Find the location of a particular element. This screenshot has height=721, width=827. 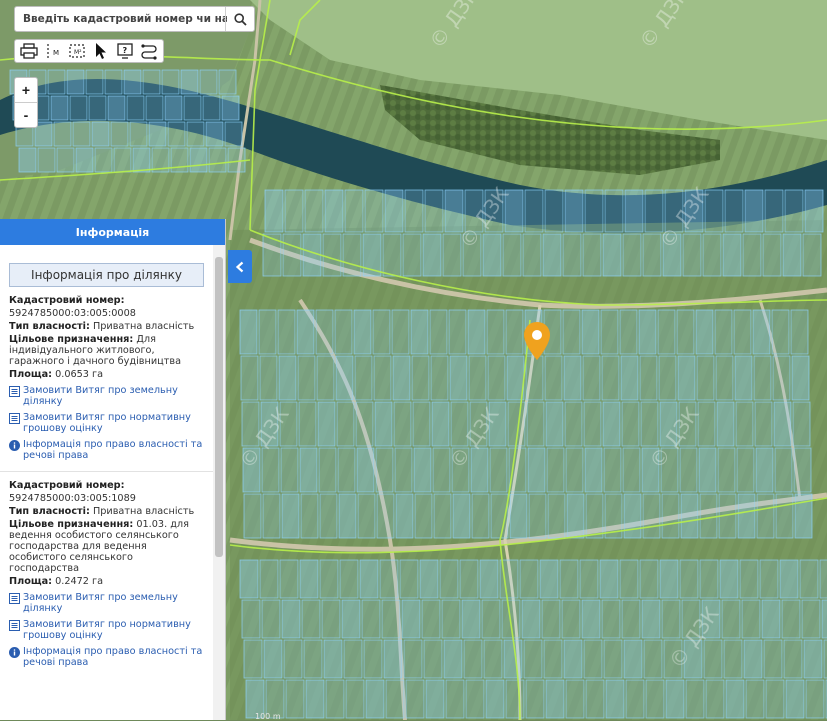

info-screen-button: ? is located at coordinates (125, 51).